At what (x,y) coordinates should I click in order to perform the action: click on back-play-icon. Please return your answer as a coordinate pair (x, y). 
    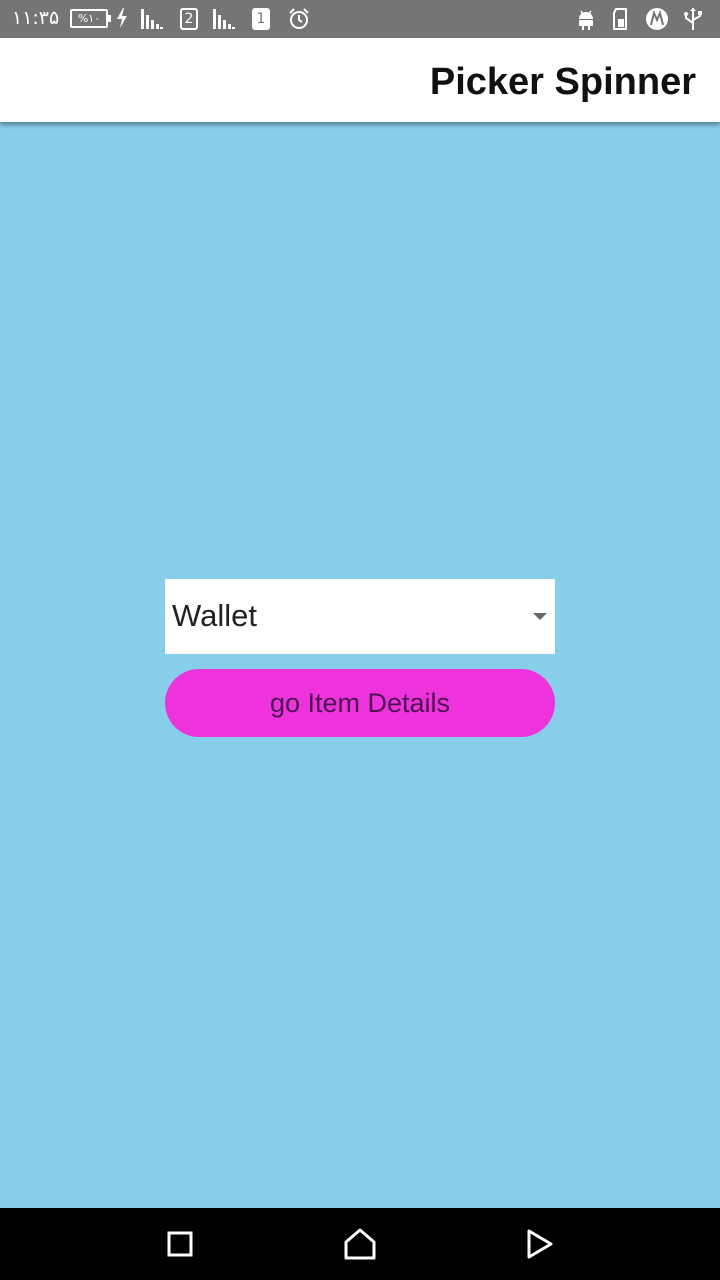
    Looking at the image, I should click on (540, 1244).